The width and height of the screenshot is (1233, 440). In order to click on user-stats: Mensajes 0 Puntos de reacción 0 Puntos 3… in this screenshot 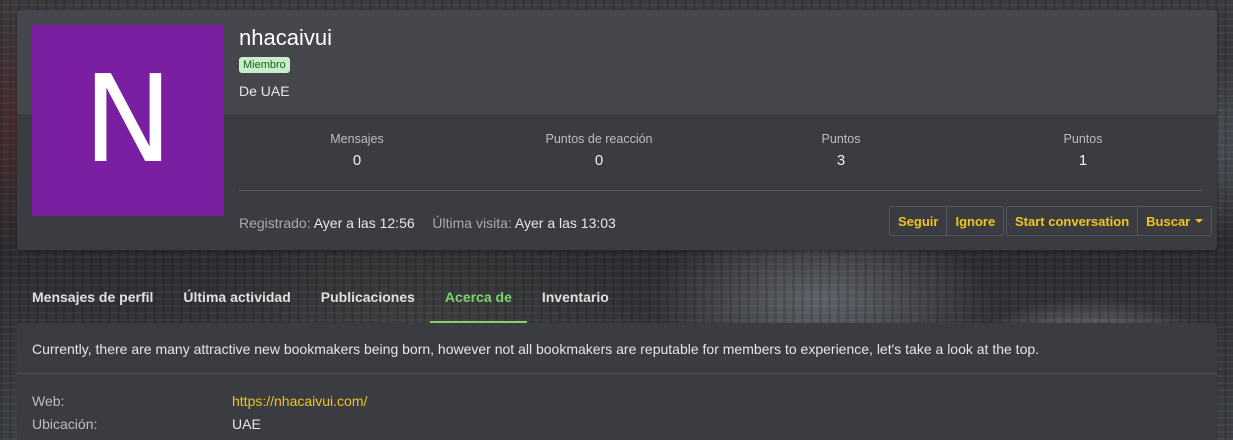, I will do `click(721, 154)`.